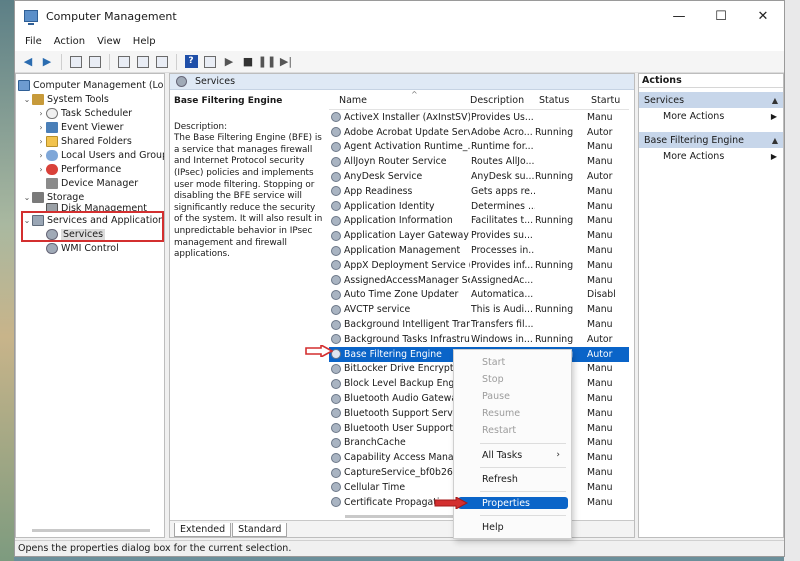 This screenshot has height=561, width=800. I want to click on window-title: Computer Management, so click(111, 16).